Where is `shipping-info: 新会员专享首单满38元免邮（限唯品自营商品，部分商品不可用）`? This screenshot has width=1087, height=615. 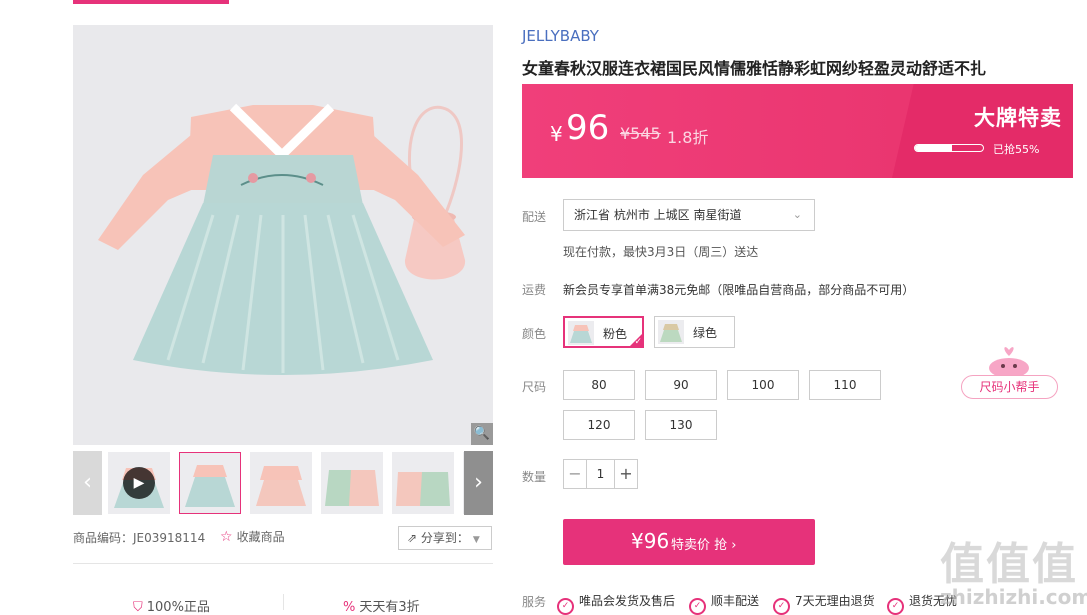 shipping-info: 新会员专享首单满38元免邮（限唯品自营商品，部分商品不可用） is located at coordinates (739, 290).